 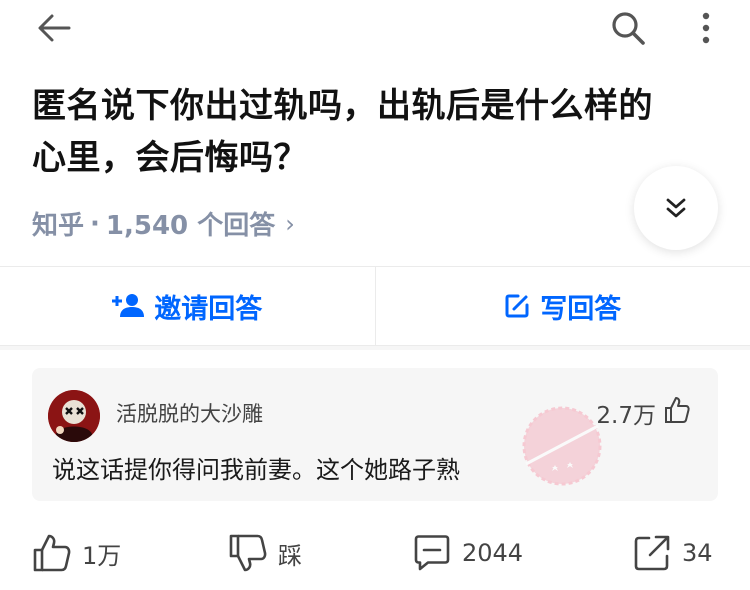 I want to click on top-bar, so click(x=375, y=30).